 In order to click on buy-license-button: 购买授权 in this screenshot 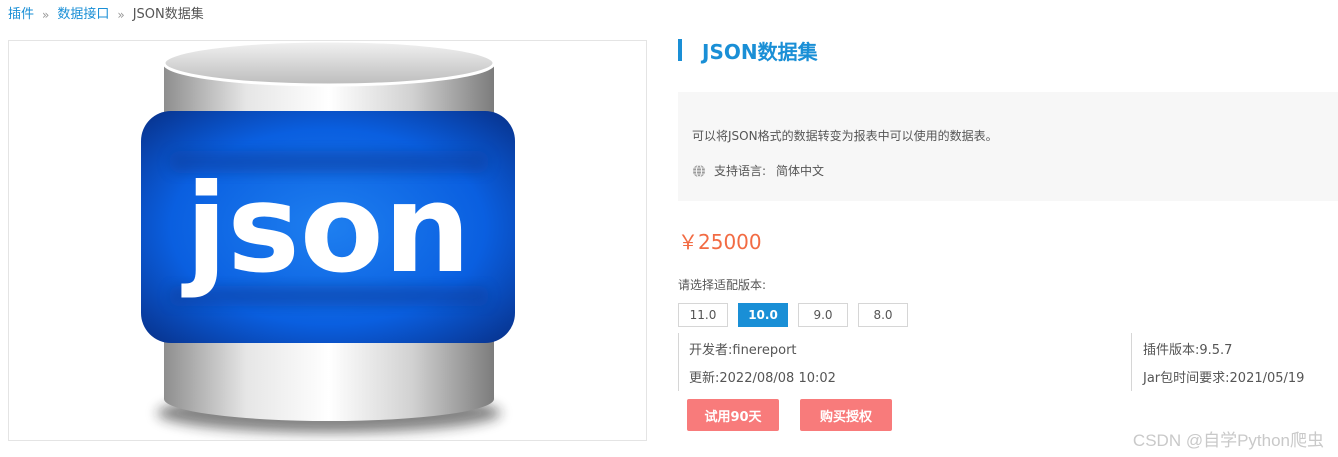, I will do `click(846, 415)`.